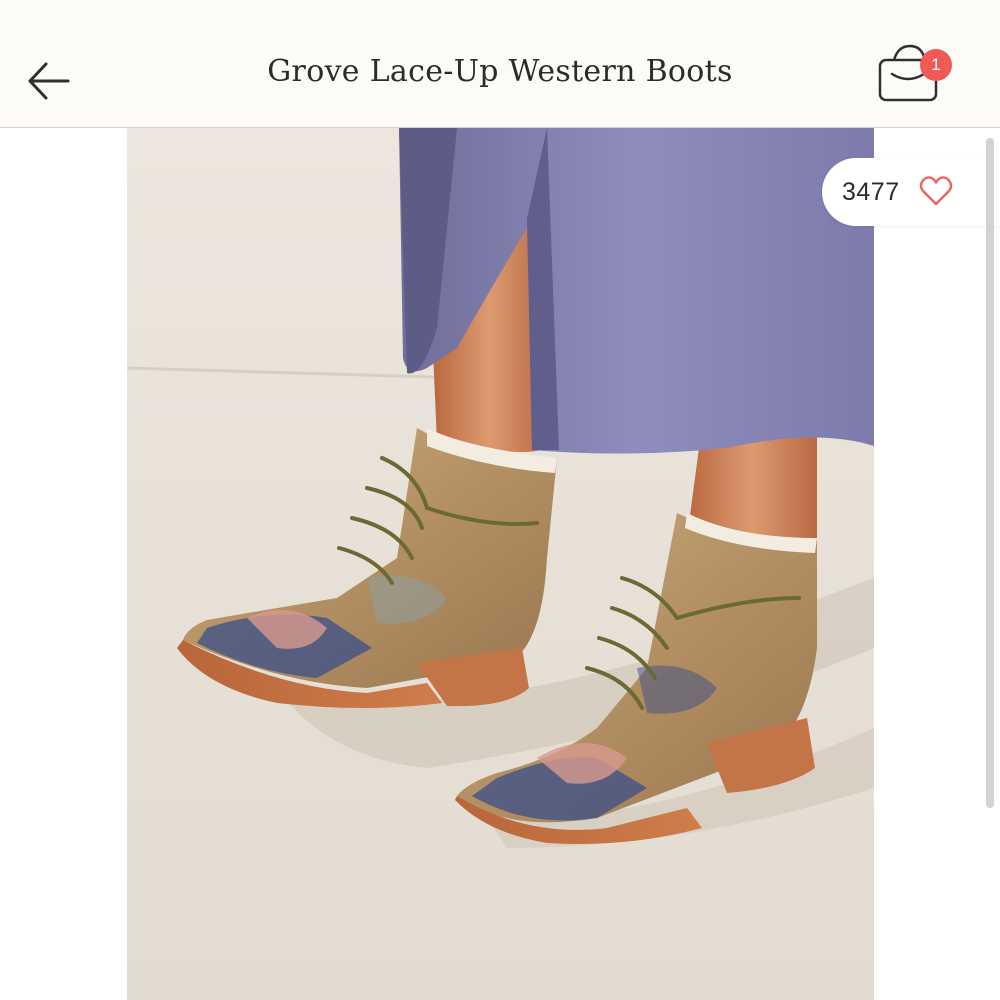 This screenshot has height=1000, width=1000. What do you see at coordinates (500, 71) in the screenshot?
I see `page-title: Grove Lace-Up Western Boots` at bounding box center [500, 71].